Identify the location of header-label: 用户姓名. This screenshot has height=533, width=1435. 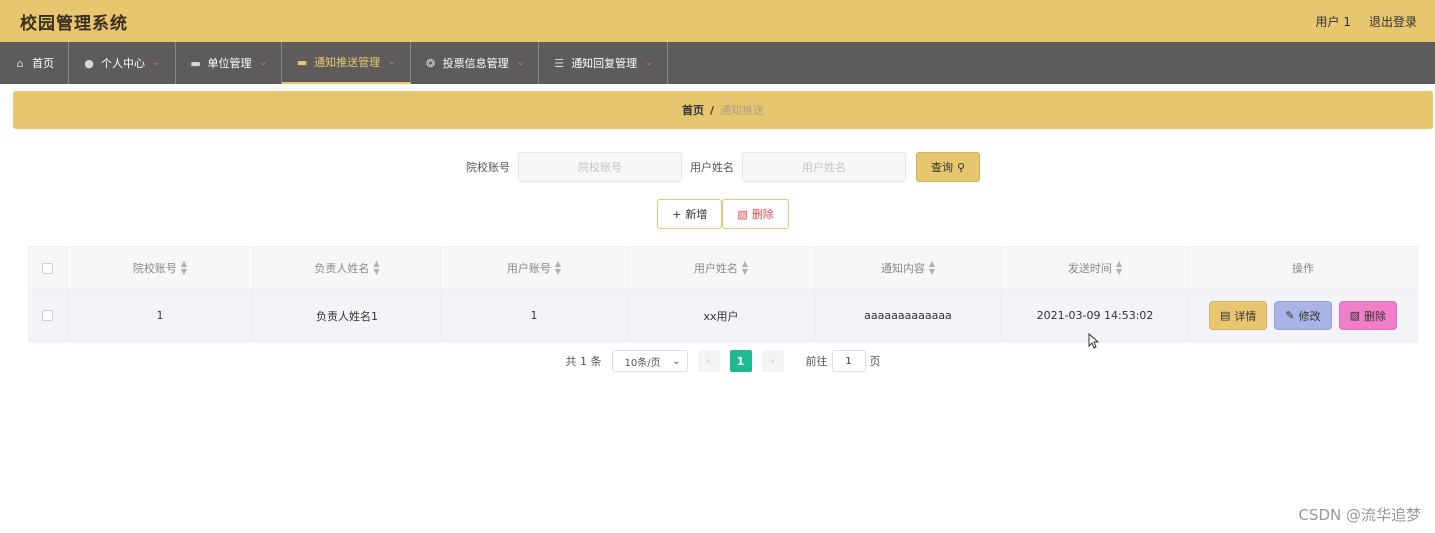
(715, 268).